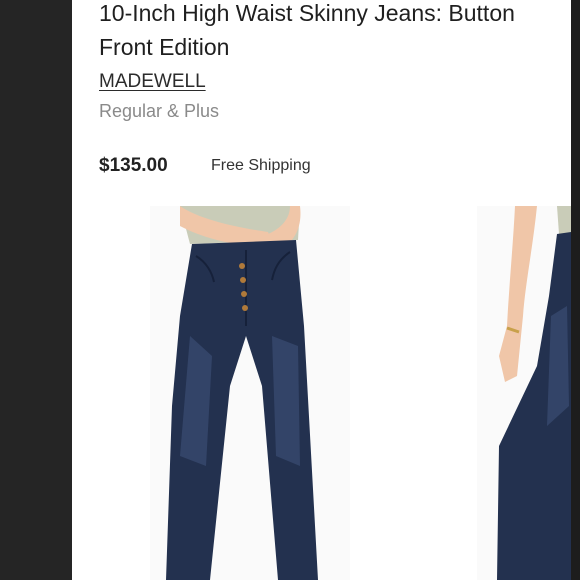 Image resolution: width=580 pixels, height=580 pixels. I want to click on jeans-side-photo, so click(534, 393).